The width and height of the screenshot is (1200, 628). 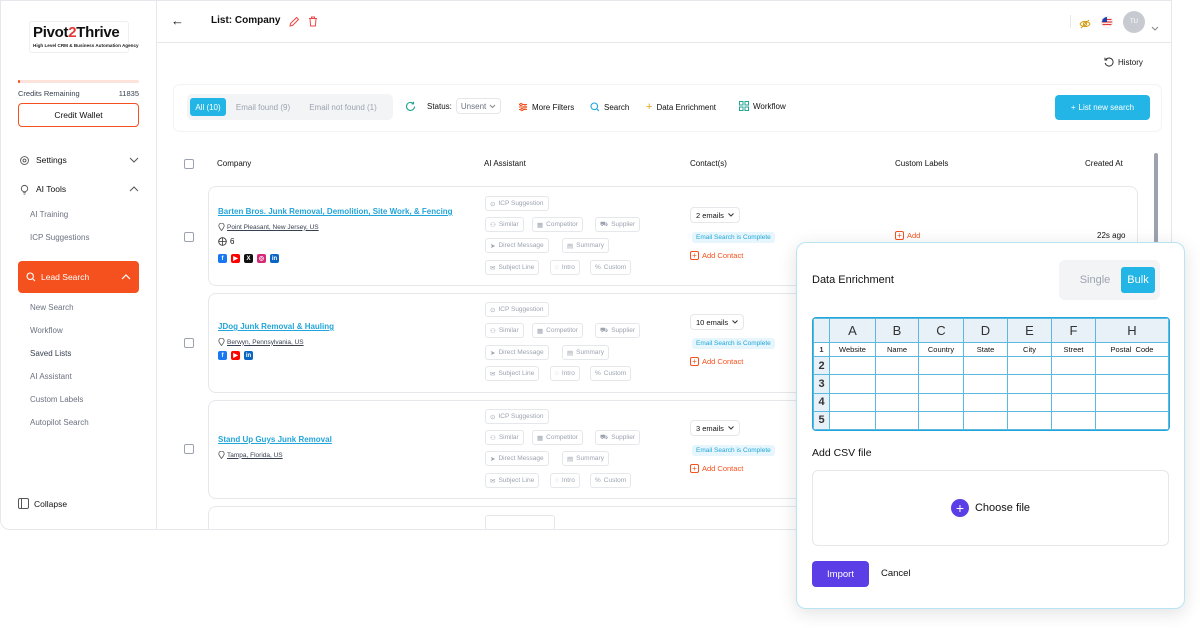 What do you see at coordinates (263, 107) in the screenshot?
I see `tab-email-found: Email found (9)` at bounding box center [263, 107].